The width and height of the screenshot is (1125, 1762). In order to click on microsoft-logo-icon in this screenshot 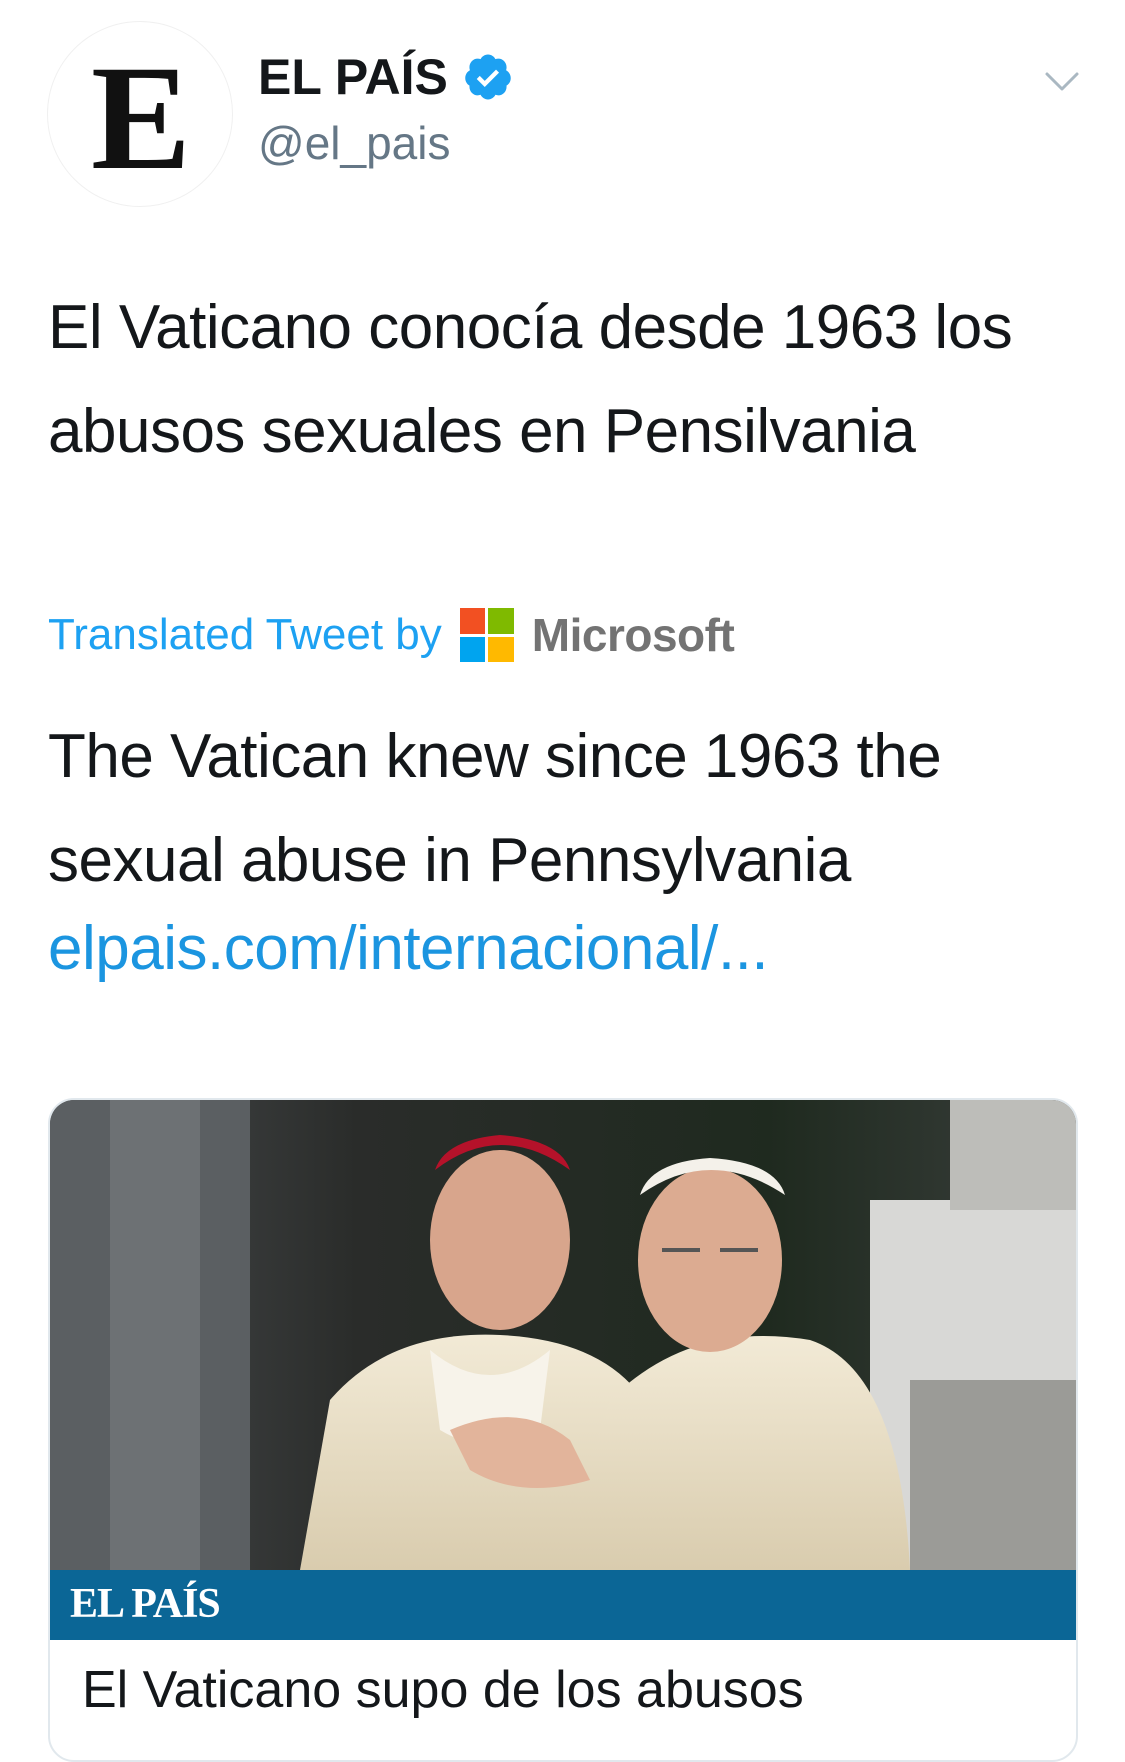, I will do `click(486, 635)`.